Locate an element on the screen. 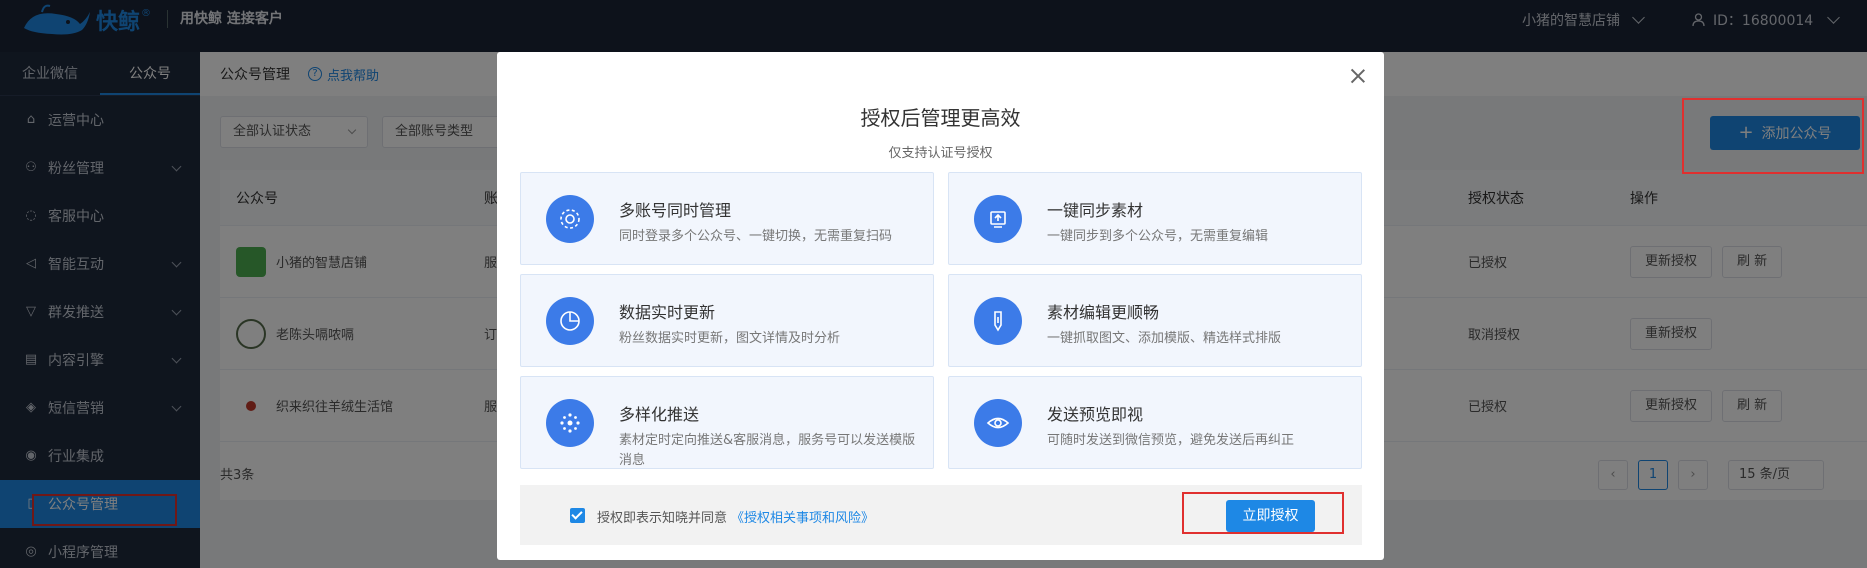 The height and width of the screenshot is (568, 1867). eye-icon is located at coordinates (998, 423).